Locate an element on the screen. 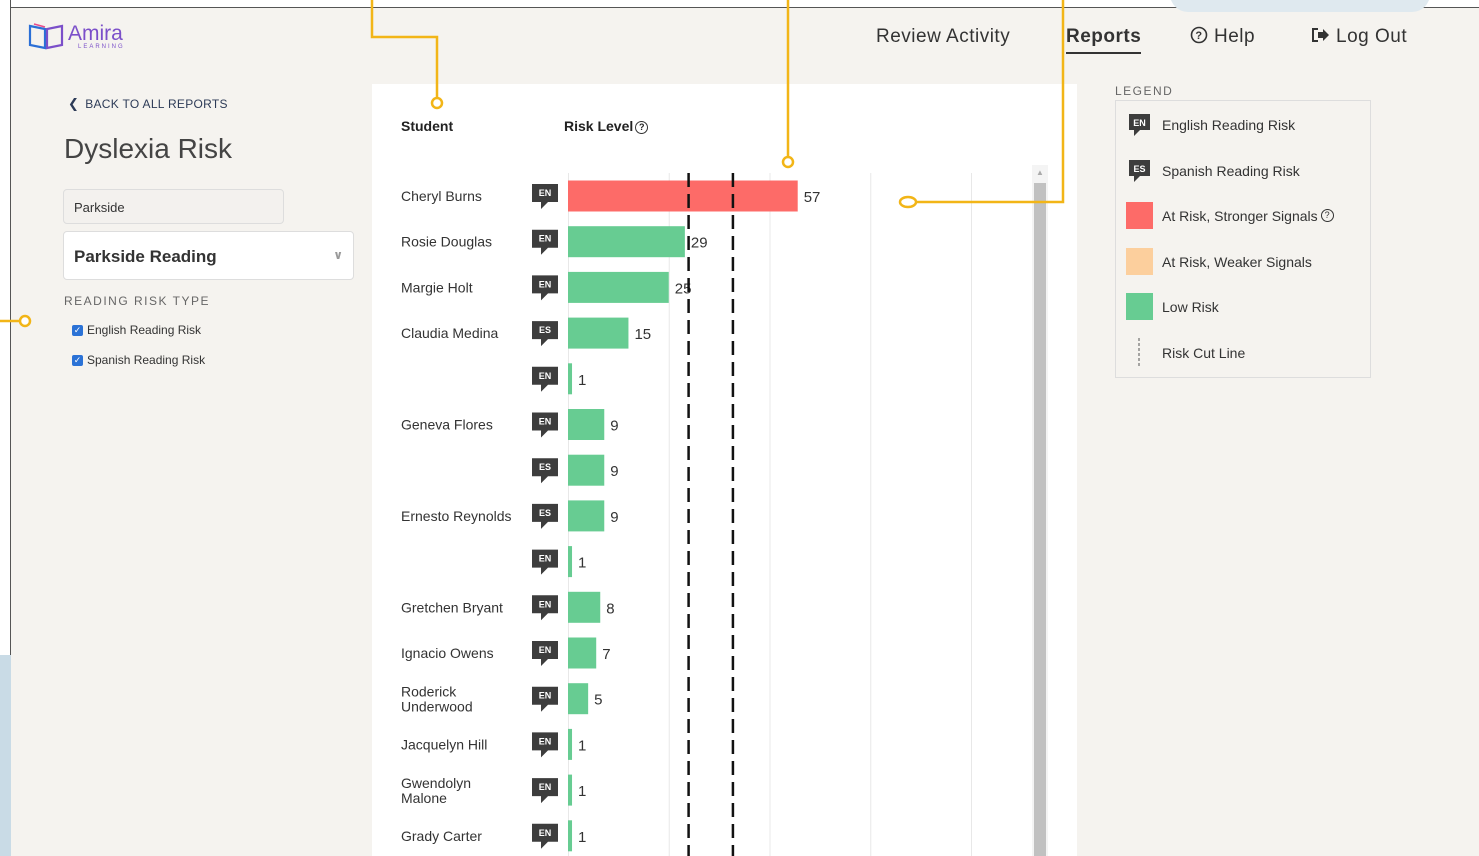 The width and height of the screenshot is (1479, 856). student-name: Rosie Douglas is located at coordinates (446, 242).